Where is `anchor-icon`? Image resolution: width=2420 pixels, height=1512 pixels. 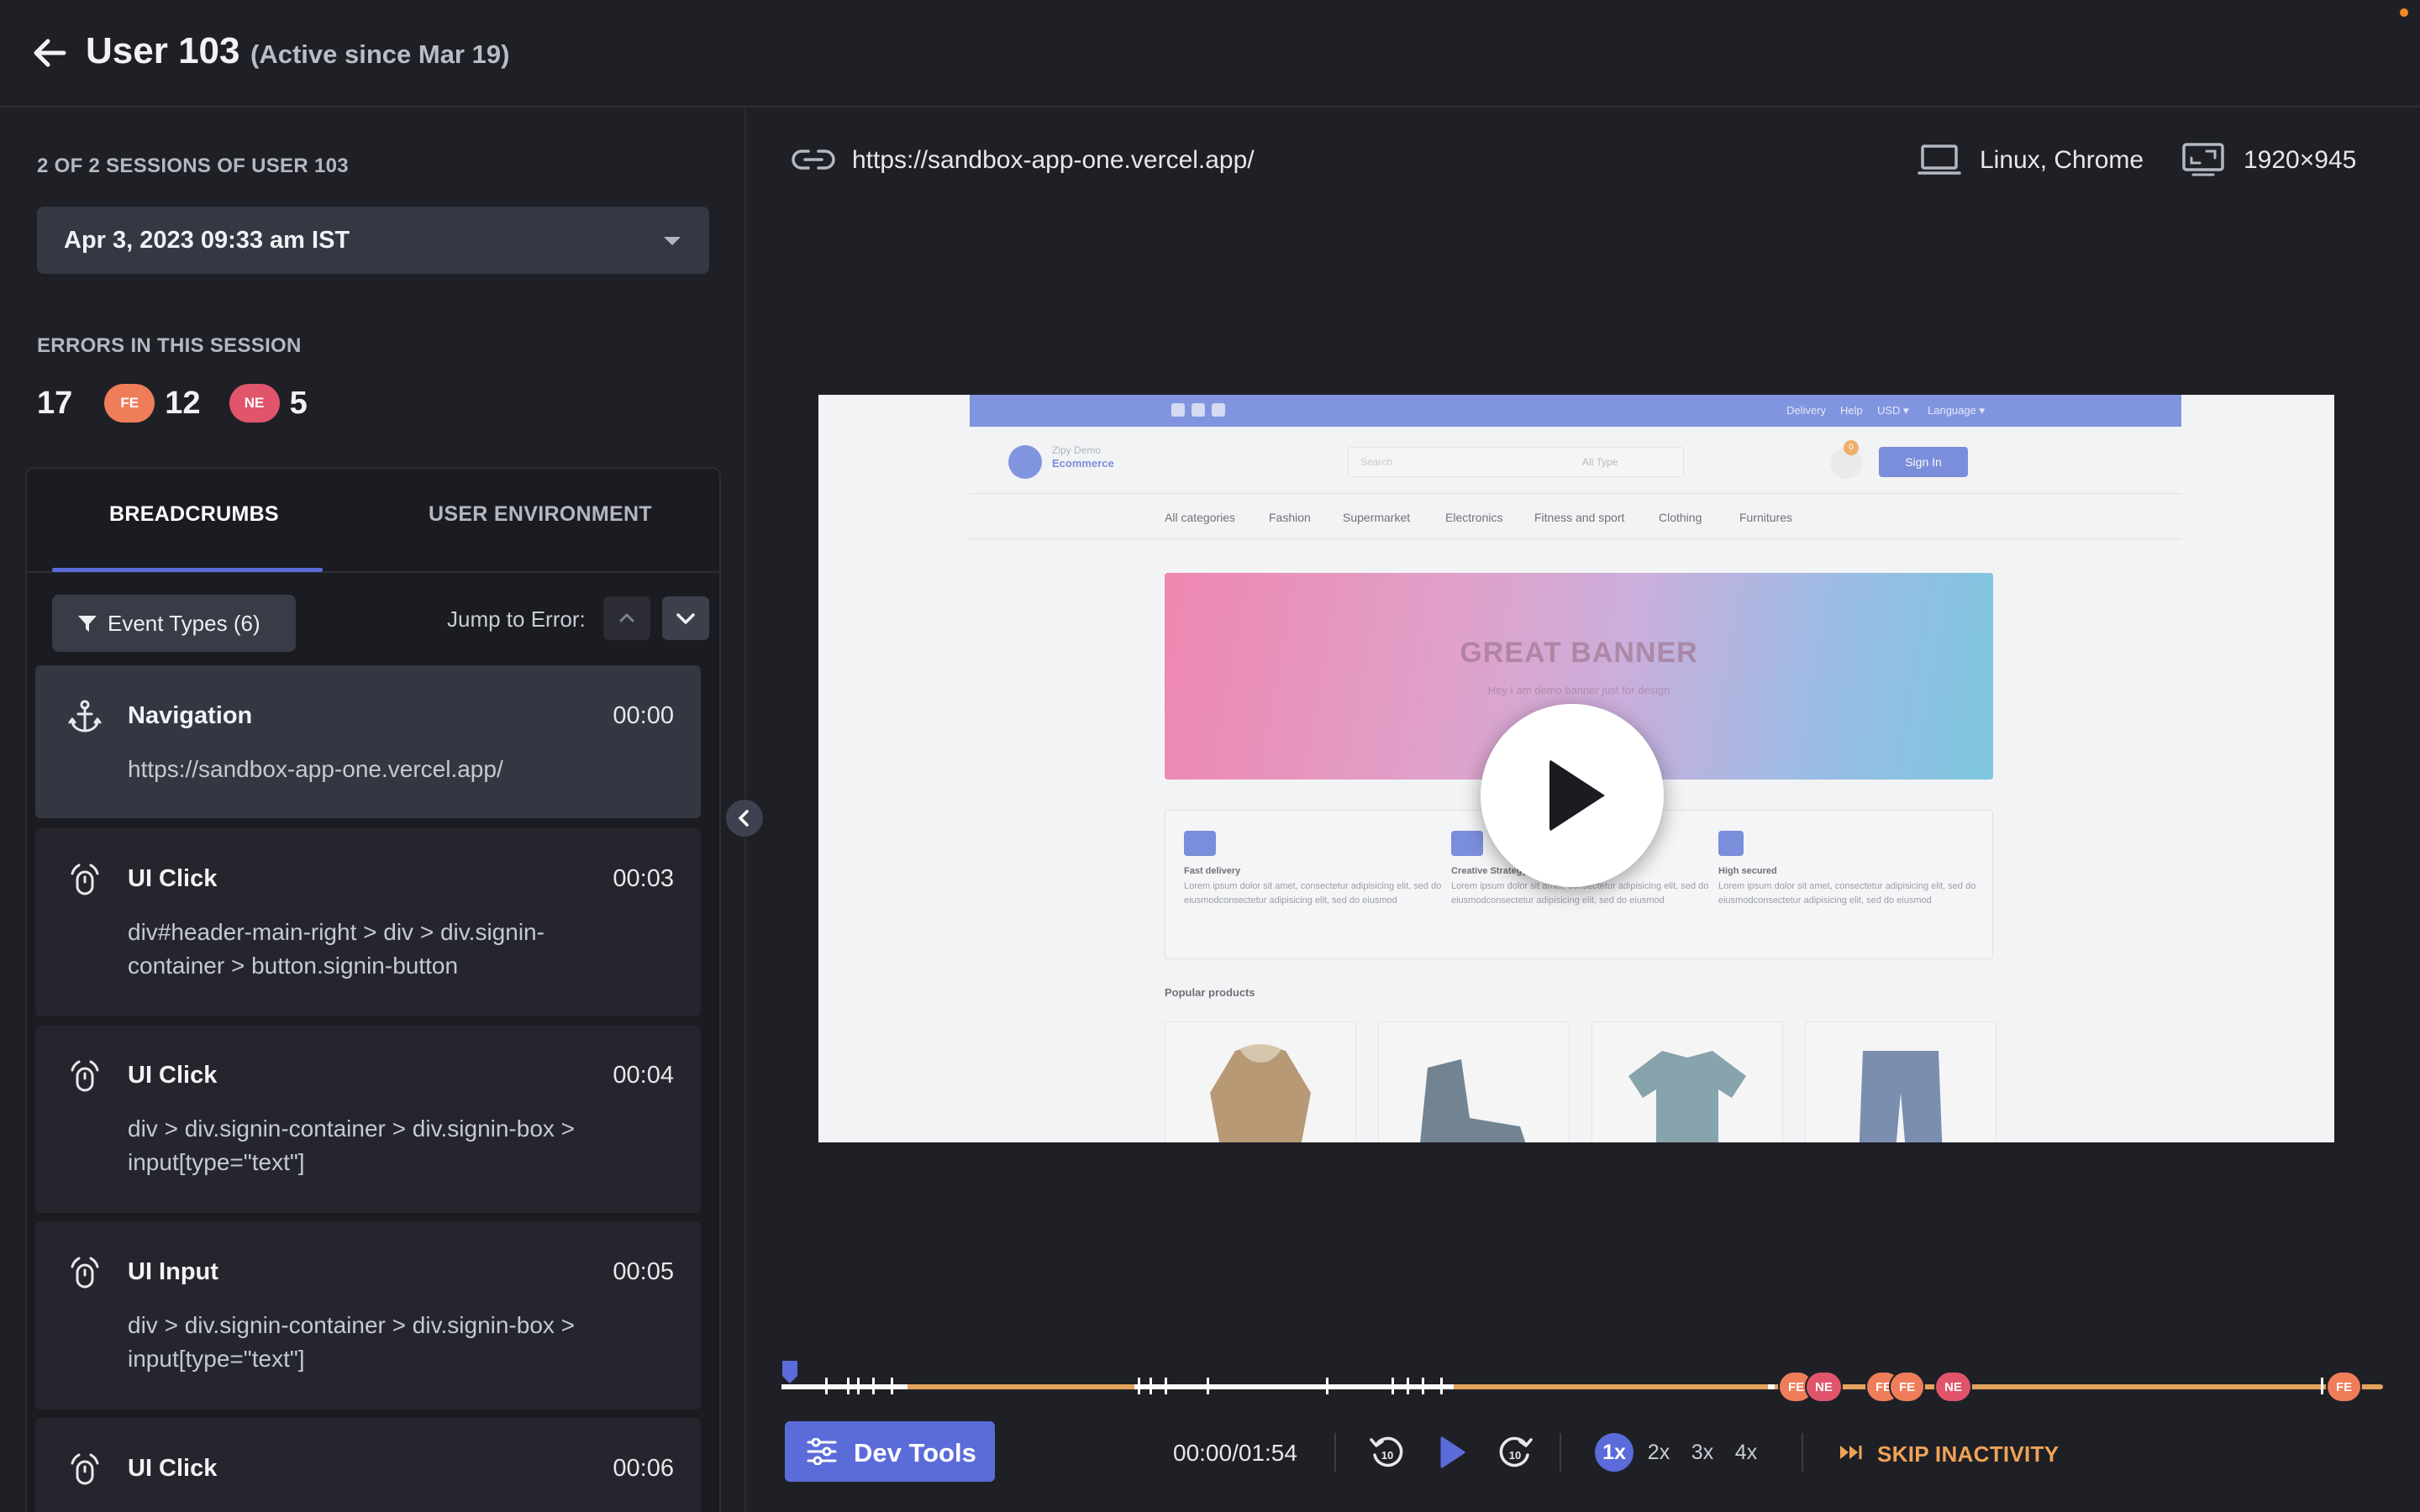
anchor-icon is located at coordinates (85, 716).